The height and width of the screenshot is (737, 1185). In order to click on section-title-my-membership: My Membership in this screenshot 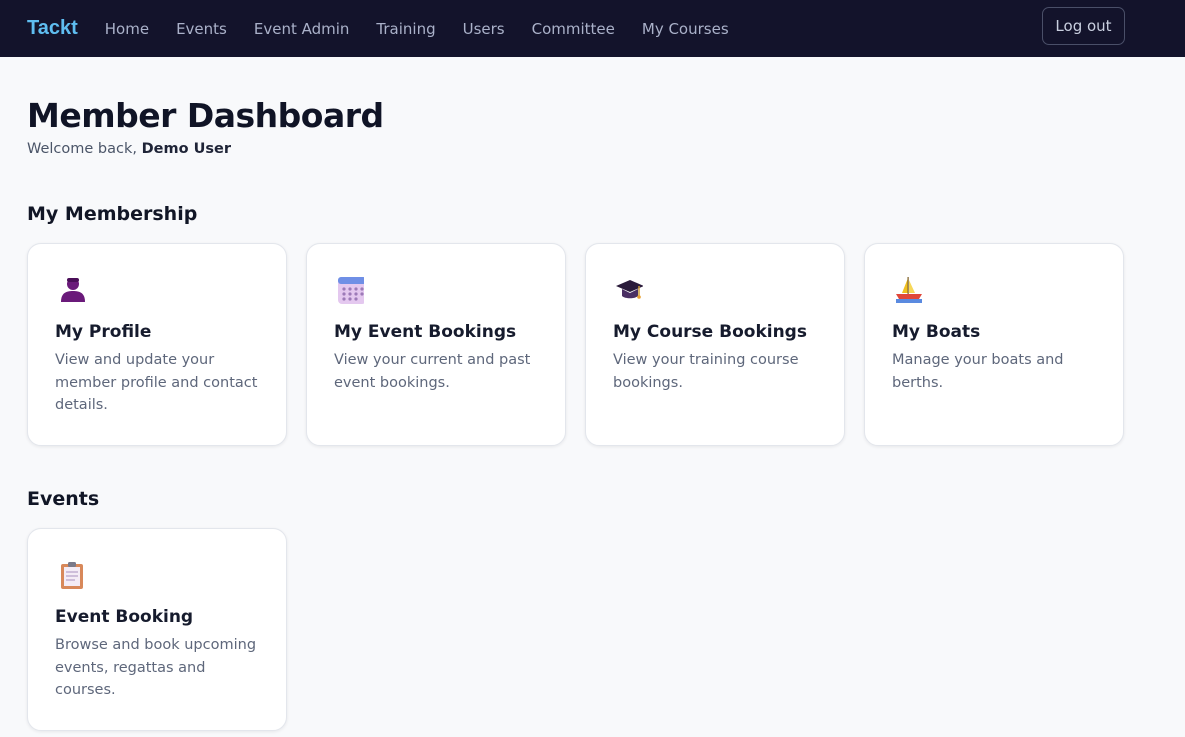, I will do `click(112, 214)`.